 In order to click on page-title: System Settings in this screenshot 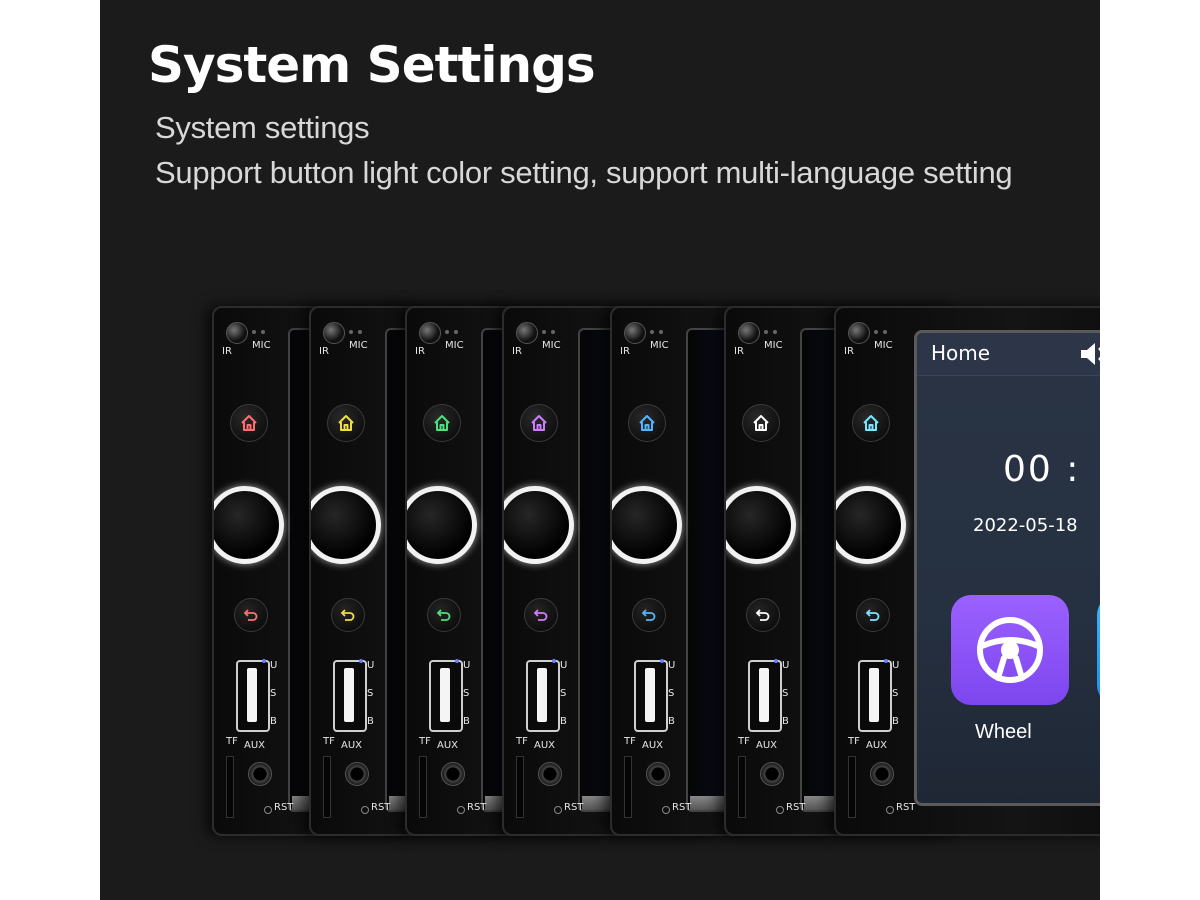, I will do `click(372, 65)`.